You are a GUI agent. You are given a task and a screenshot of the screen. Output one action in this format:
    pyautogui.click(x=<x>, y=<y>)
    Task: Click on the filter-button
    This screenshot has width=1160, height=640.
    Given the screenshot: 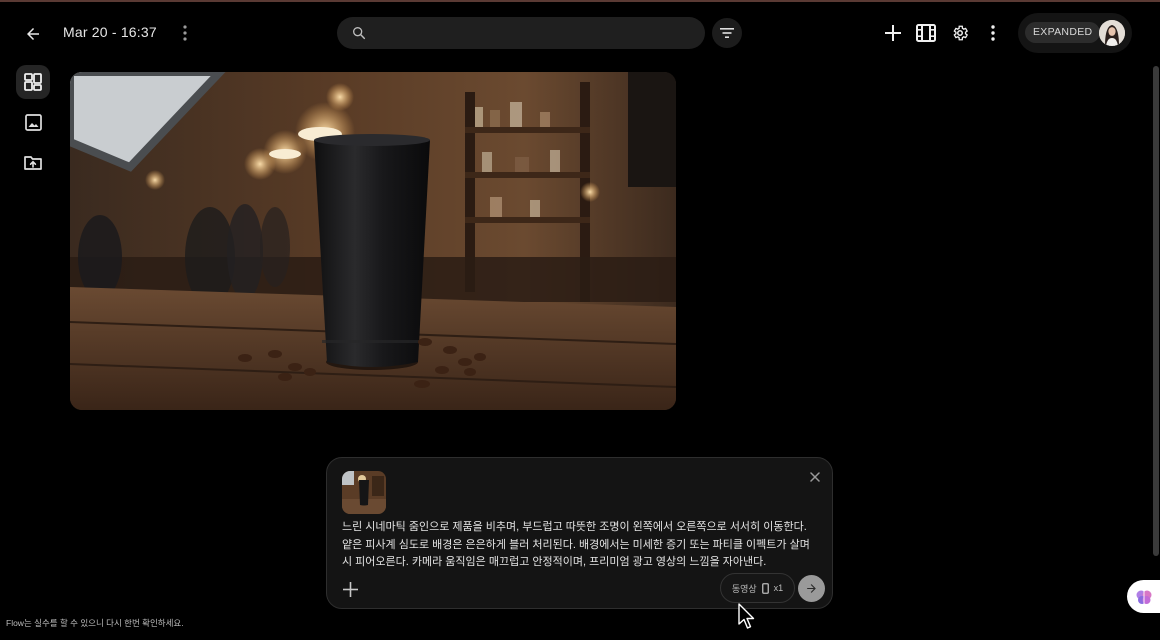 What is the action you would take?
    pyautogui.click(x=727, y=33)
    